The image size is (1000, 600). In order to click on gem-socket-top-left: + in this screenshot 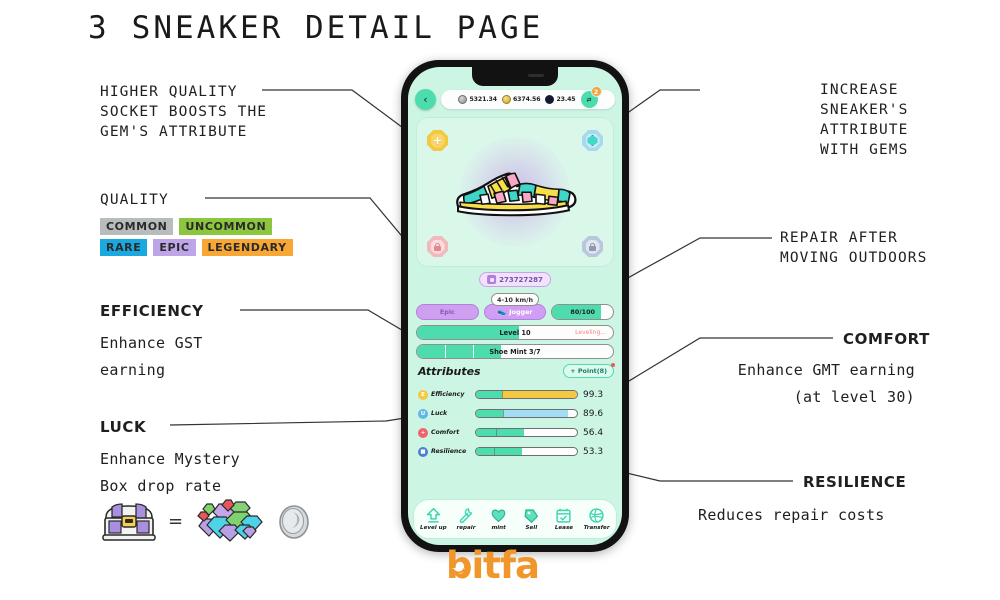, I will do `click(437, 140)`.